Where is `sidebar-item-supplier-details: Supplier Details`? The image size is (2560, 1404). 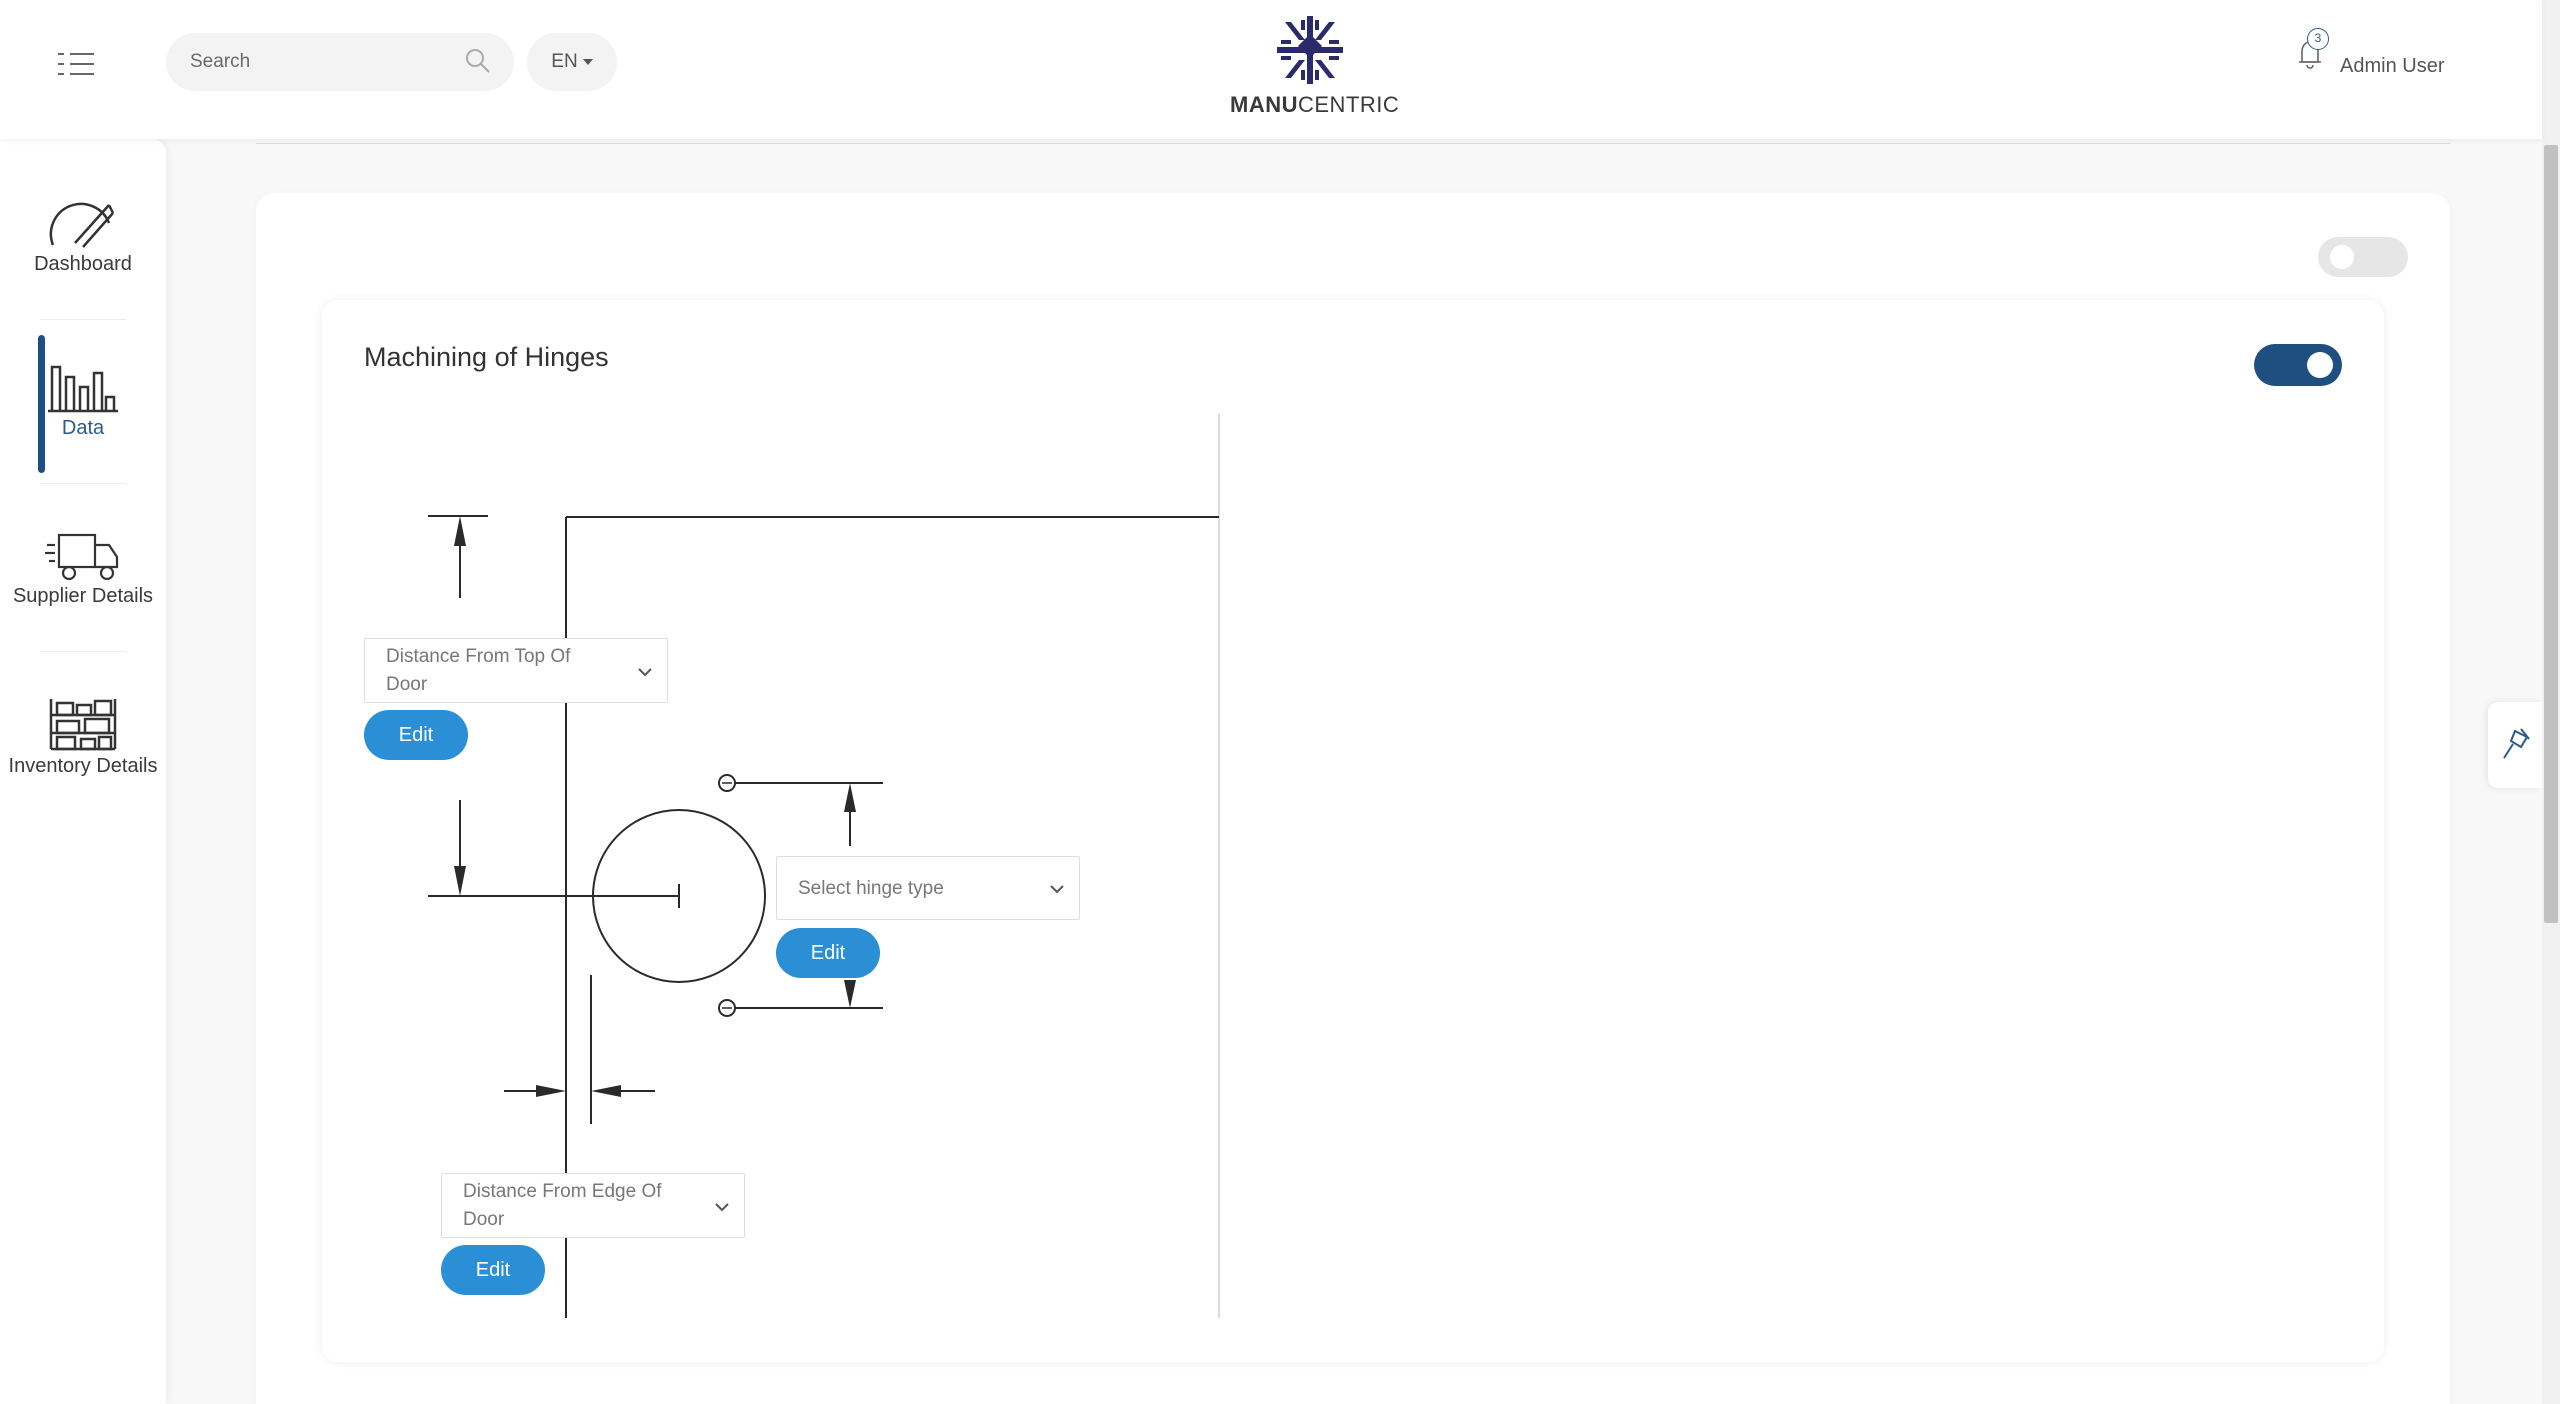
sidebar-item-supplier-details: Supplier Details is located at coordinates (83, 569).